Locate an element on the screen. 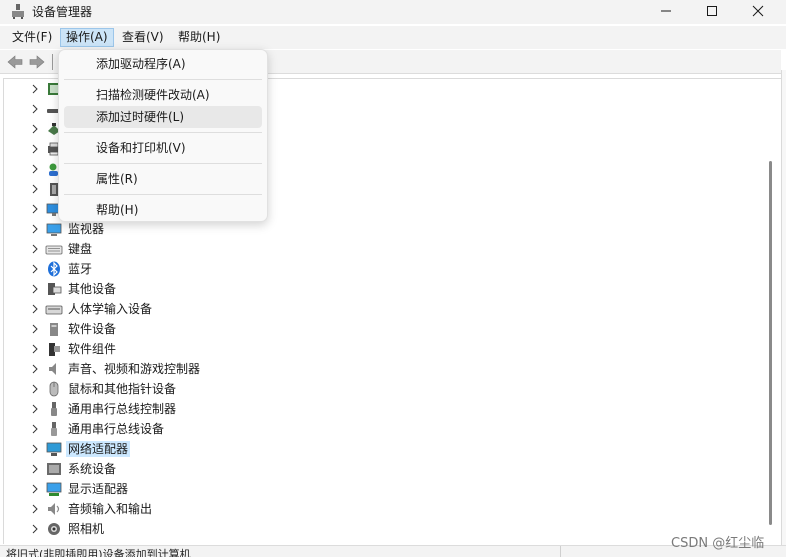 This screenshot has height=557, width=786. minimize-icon is located at coordinates (666, 11).